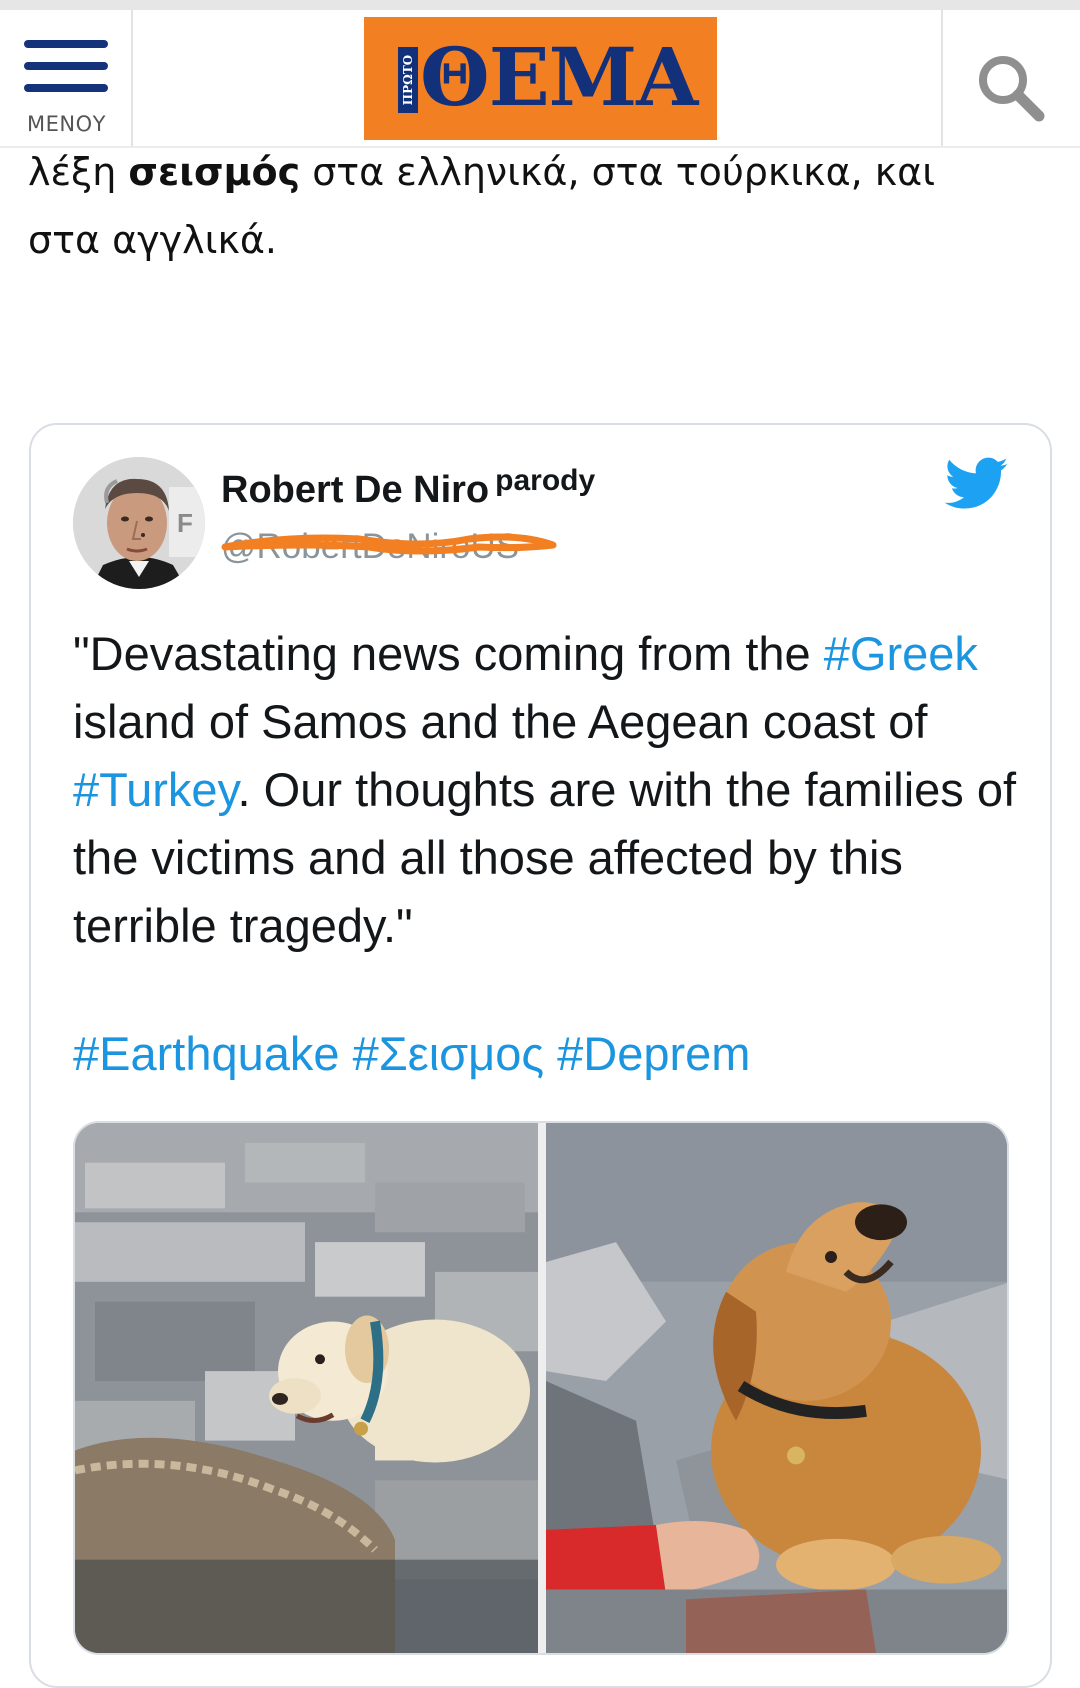 This screenshot has width=1080, height=1688. Describe the element at coordinates (66, 78) in the screenshot. I see `menu-button: ΜΕΝΟΥ` at that location.